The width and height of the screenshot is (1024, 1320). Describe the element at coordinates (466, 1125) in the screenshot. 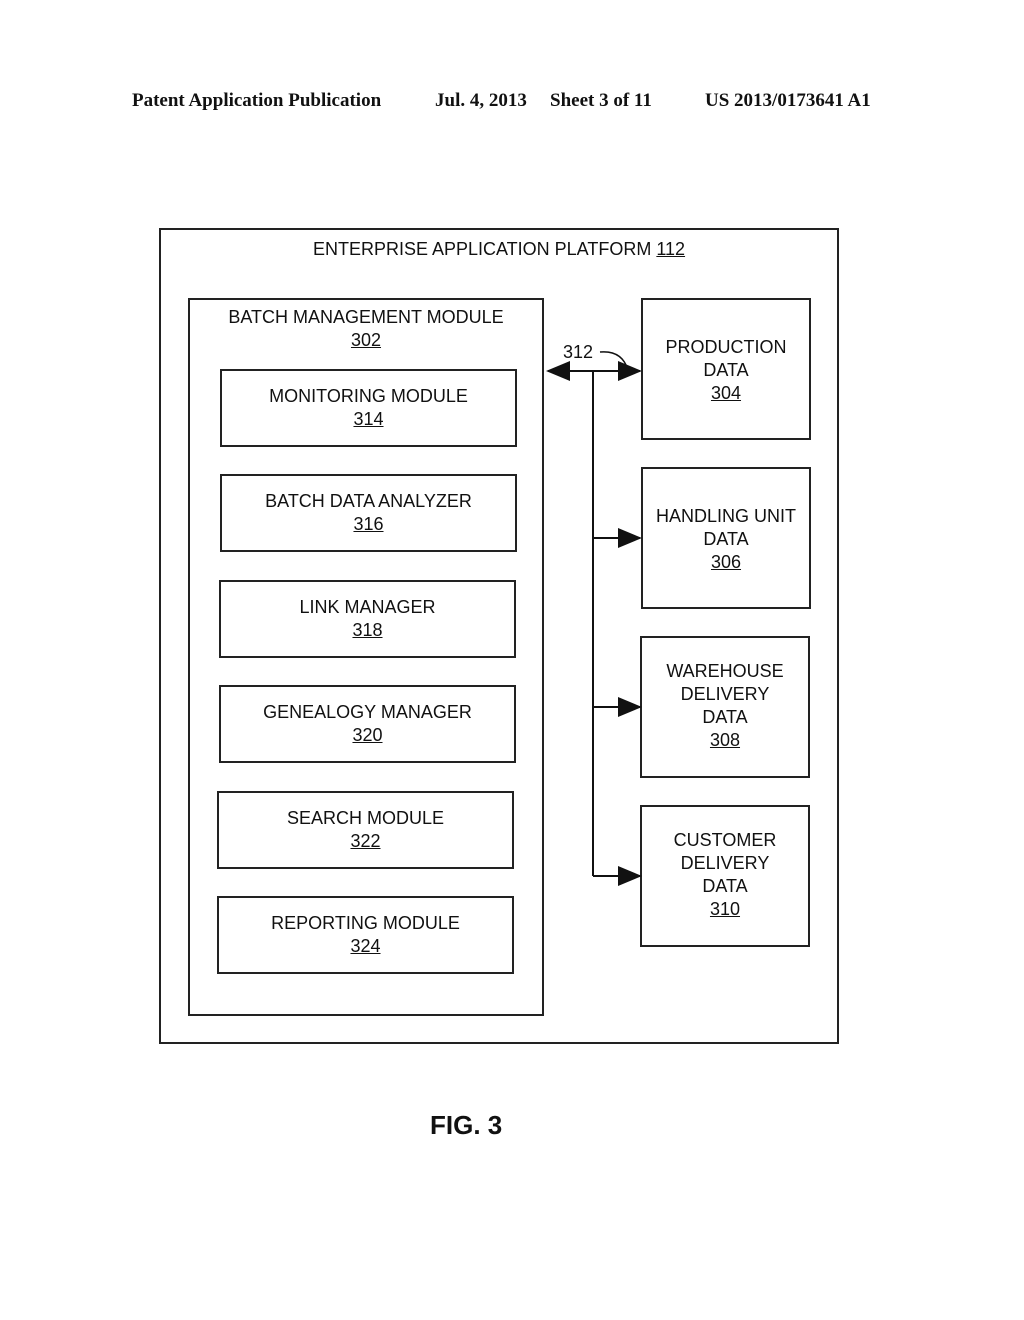

I see `figure-label: FIG. 3` at that location.